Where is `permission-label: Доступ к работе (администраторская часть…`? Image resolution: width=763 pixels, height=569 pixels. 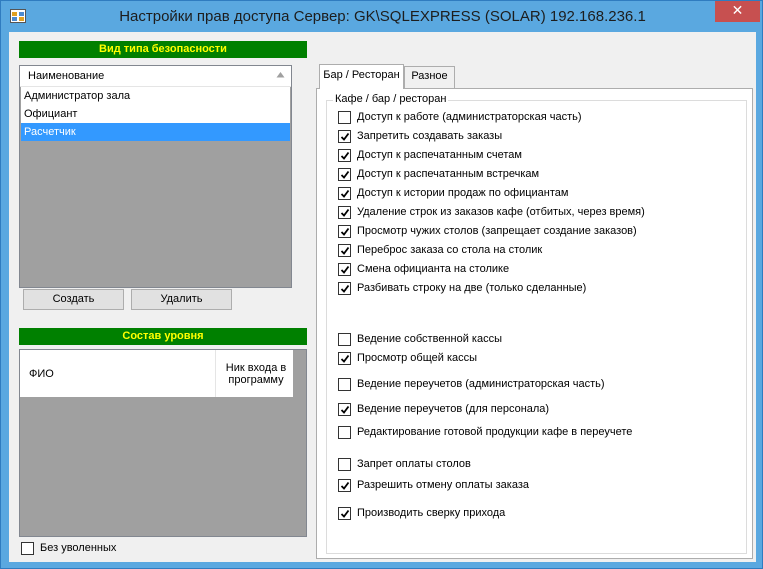 permission-label: Доступ к работе (администраторская часть… is located at coordinates (469, 117).